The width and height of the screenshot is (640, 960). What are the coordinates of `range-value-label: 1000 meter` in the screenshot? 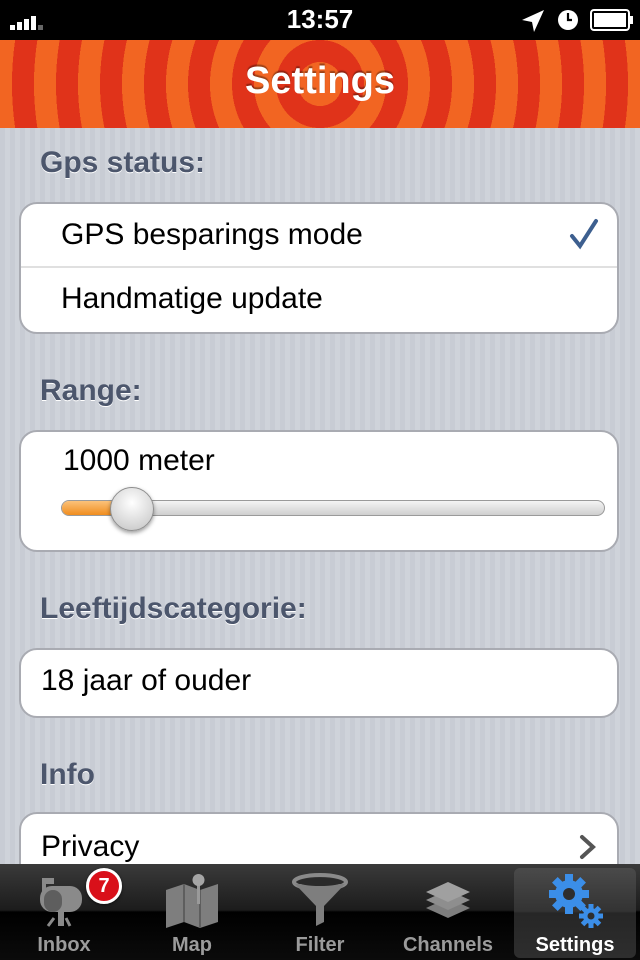 It's located at (139, 460).